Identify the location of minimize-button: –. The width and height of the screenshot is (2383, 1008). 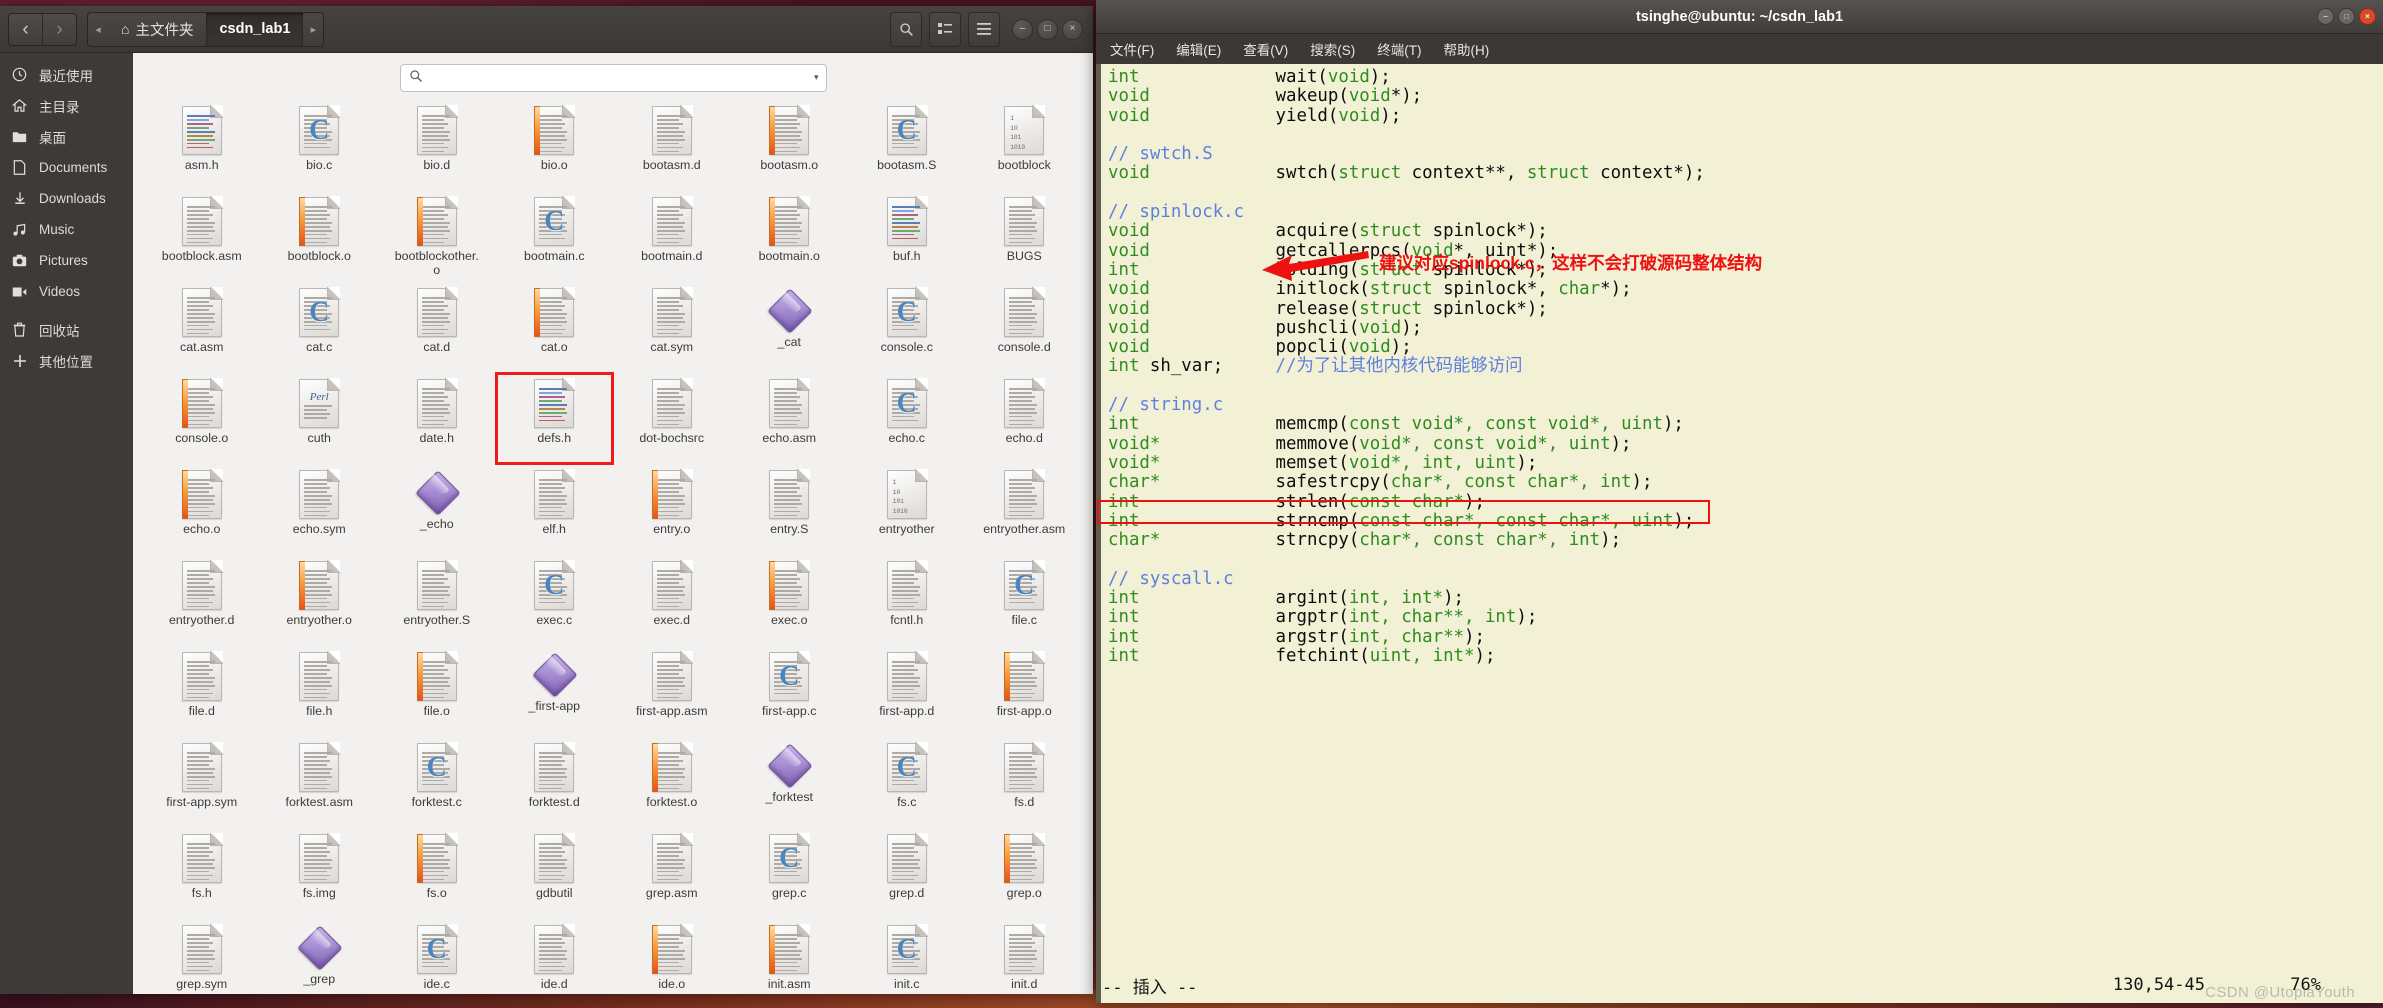
(1022, 29).